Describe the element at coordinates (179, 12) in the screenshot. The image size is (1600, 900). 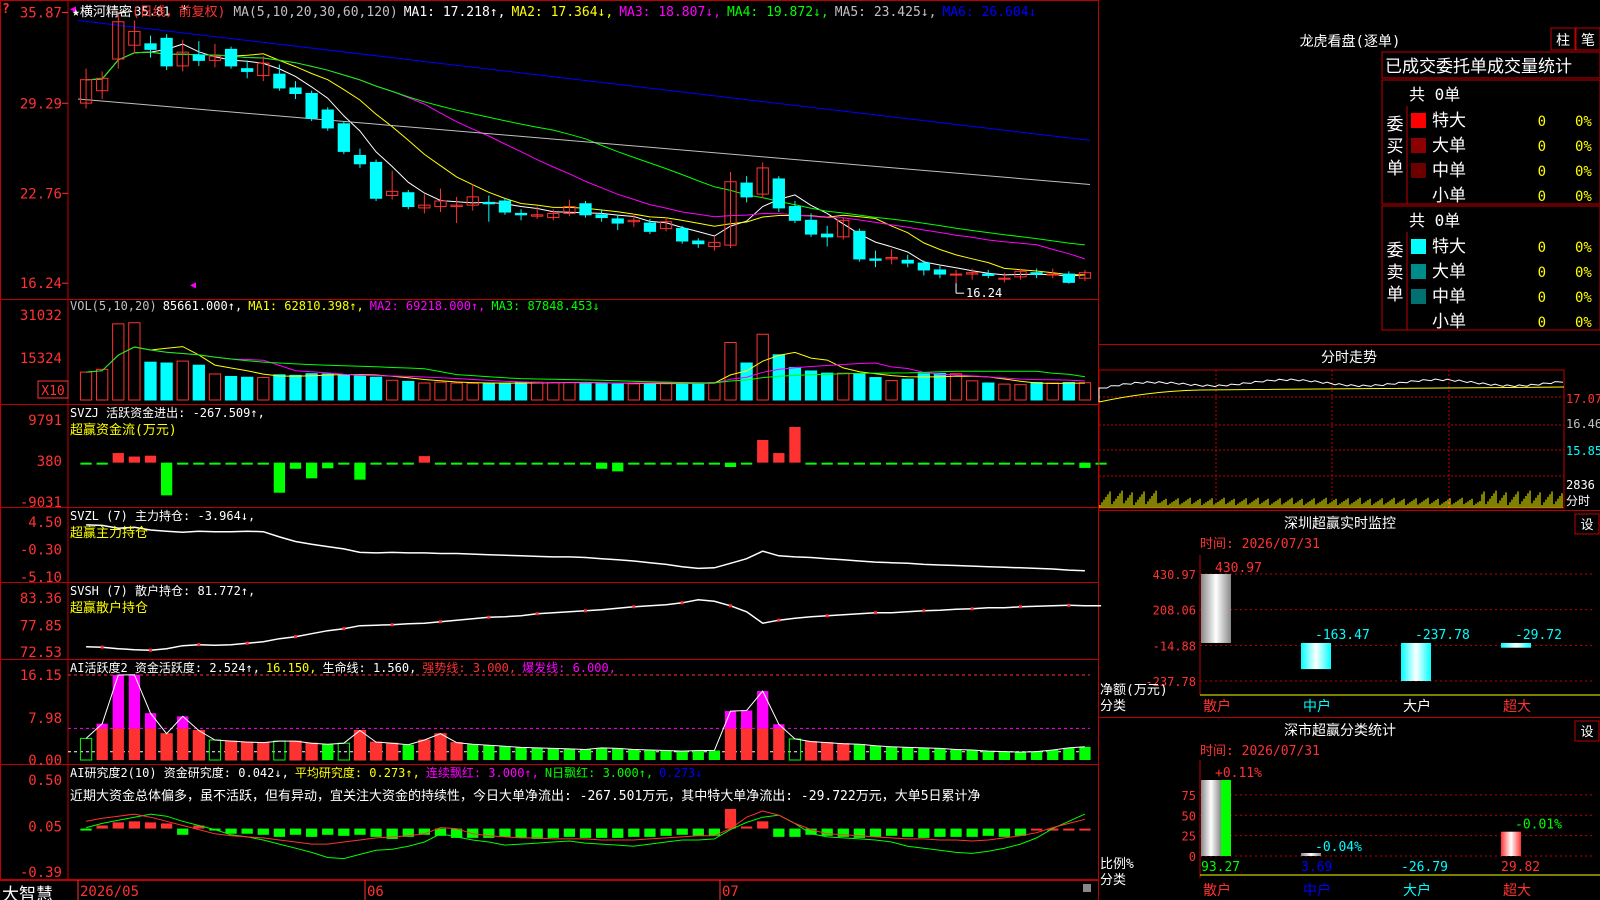
I see `period-label: (日线，前复权)` at that location.